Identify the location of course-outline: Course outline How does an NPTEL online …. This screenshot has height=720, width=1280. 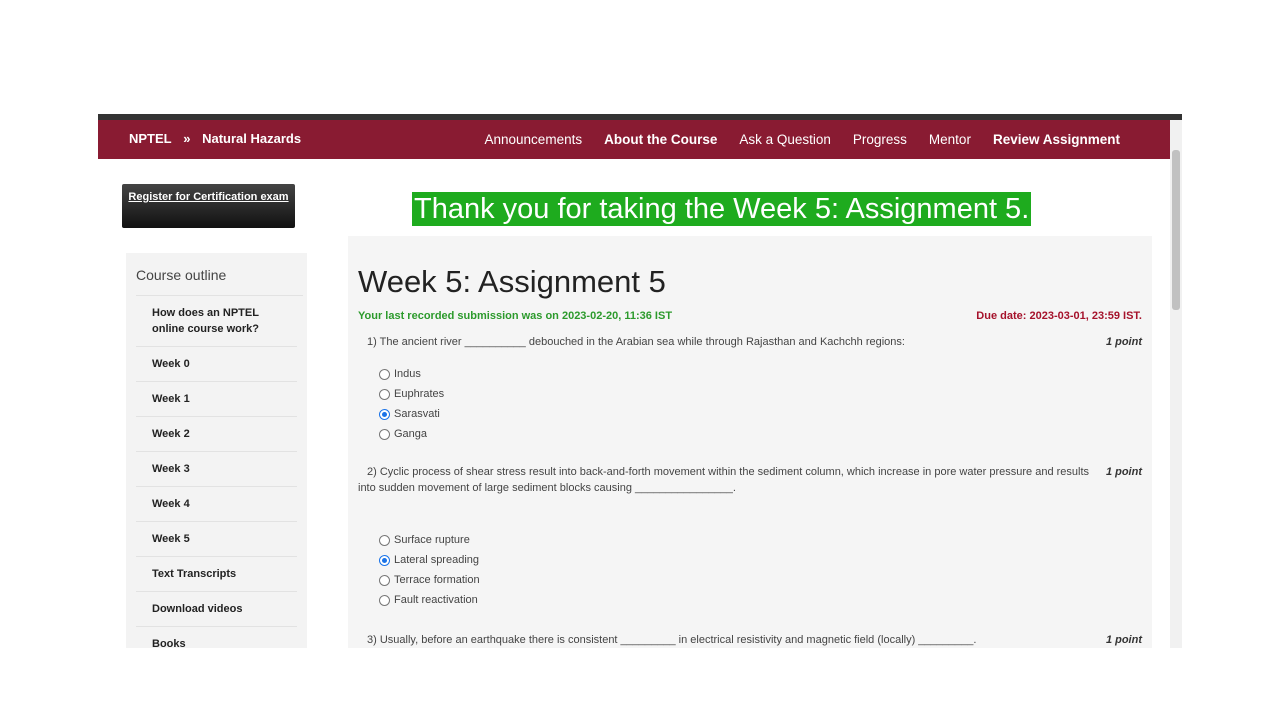
(216, 450).